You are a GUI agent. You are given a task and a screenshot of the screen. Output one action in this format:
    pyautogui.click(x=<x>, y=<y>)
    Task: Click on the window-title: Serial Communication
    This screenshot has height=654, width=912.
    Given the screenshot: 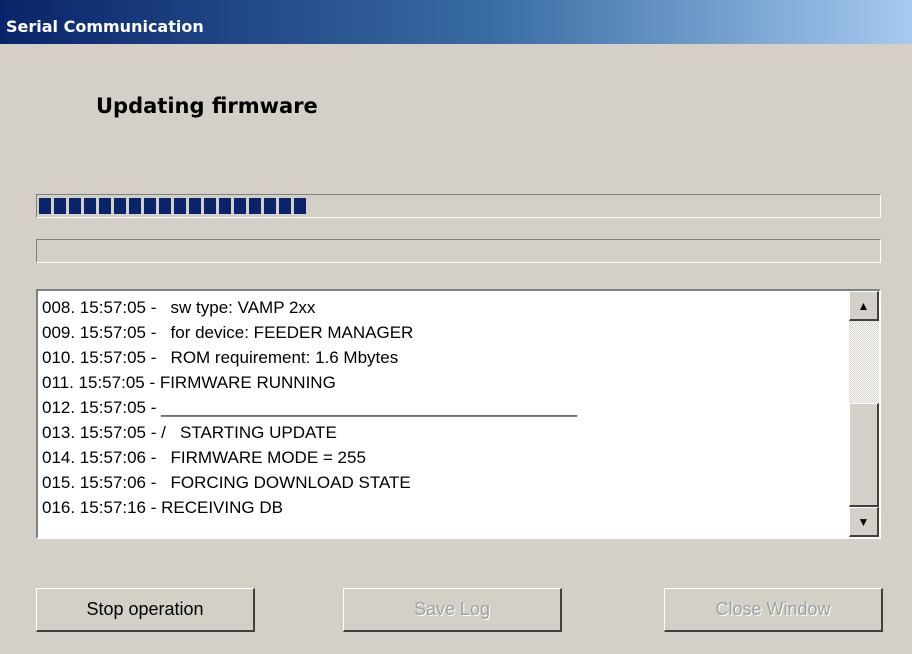 What is the action you would take?
    pyautogui.click(x=105, y=26)
    